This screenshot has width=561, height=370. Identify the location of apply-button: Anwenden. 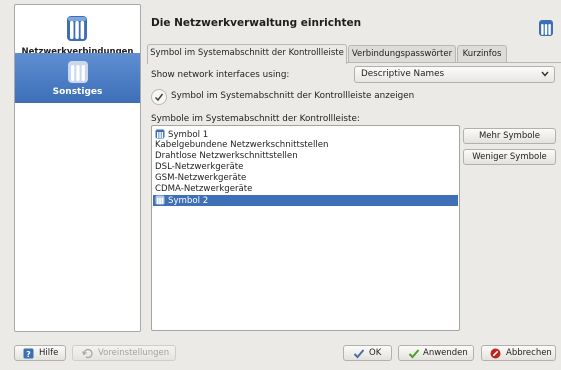
(436, 353).